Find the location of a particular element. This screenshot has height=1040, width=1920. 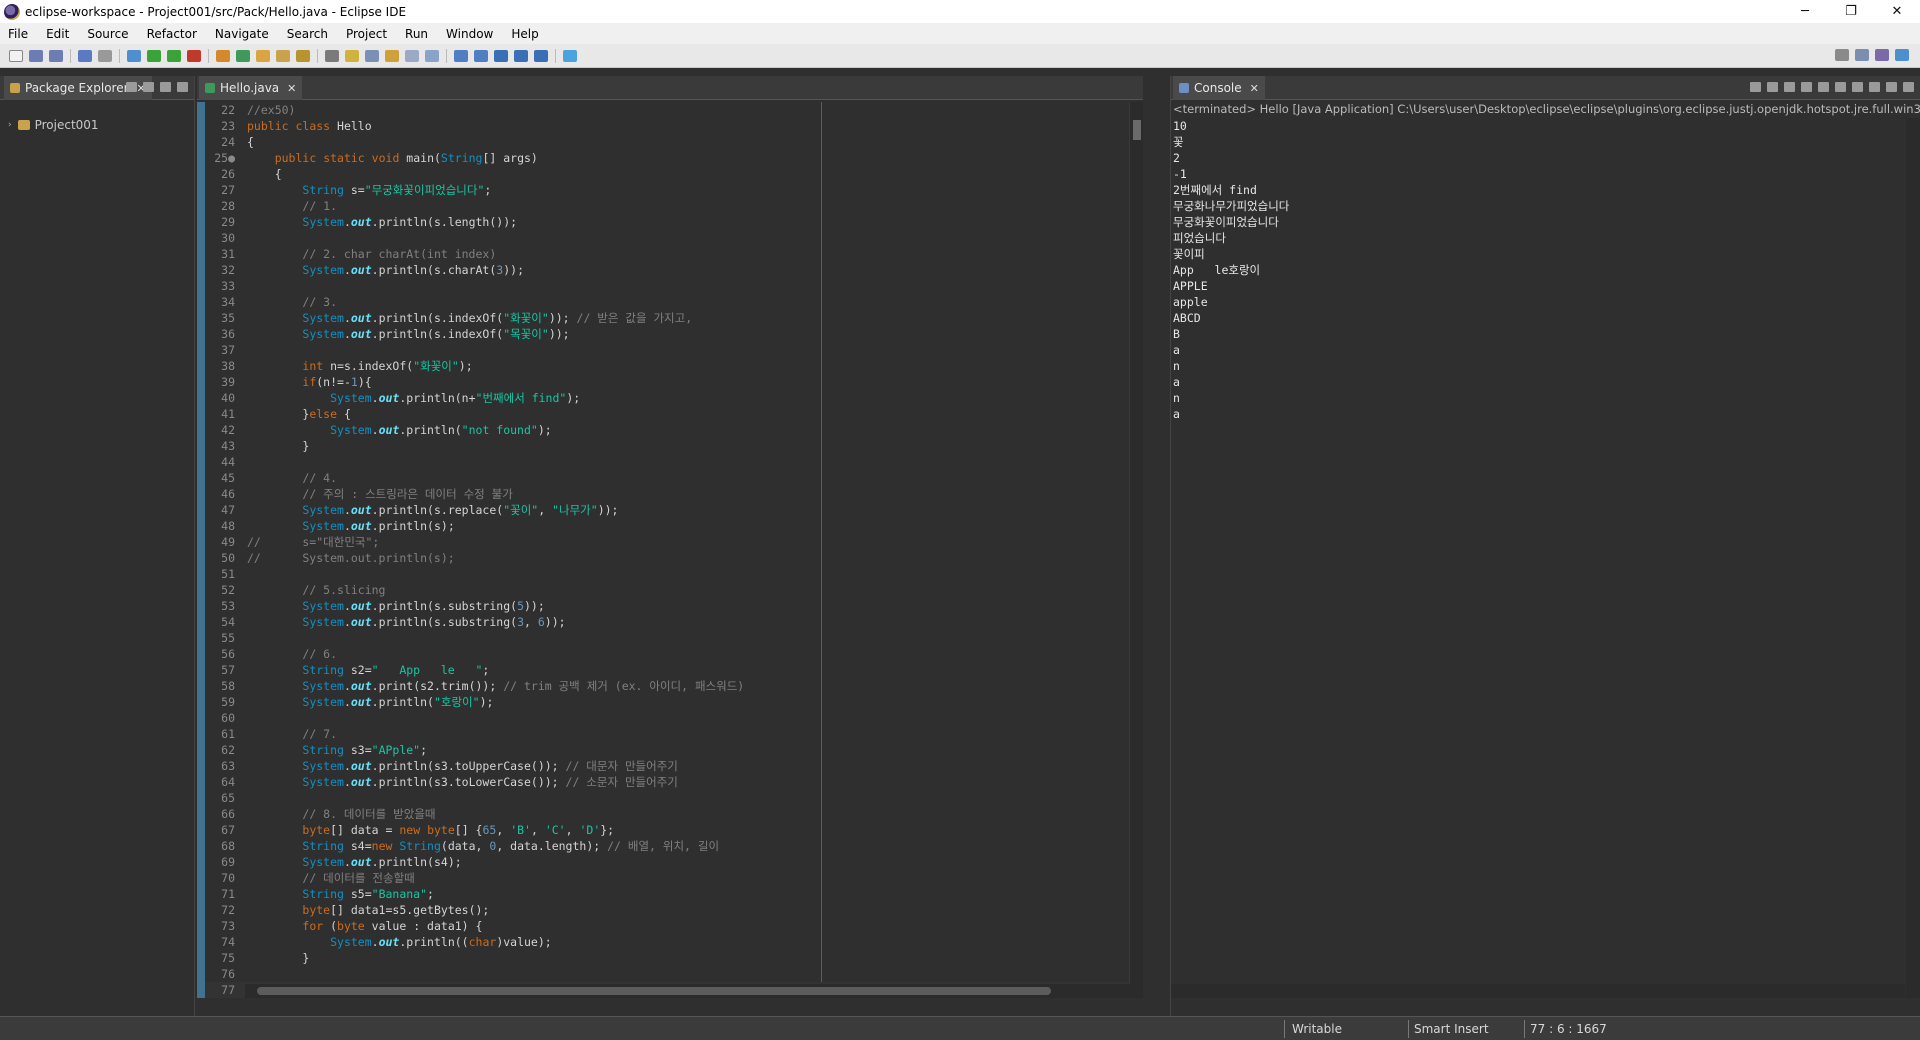

terminate-icon is located at coordinates (1755, 87).